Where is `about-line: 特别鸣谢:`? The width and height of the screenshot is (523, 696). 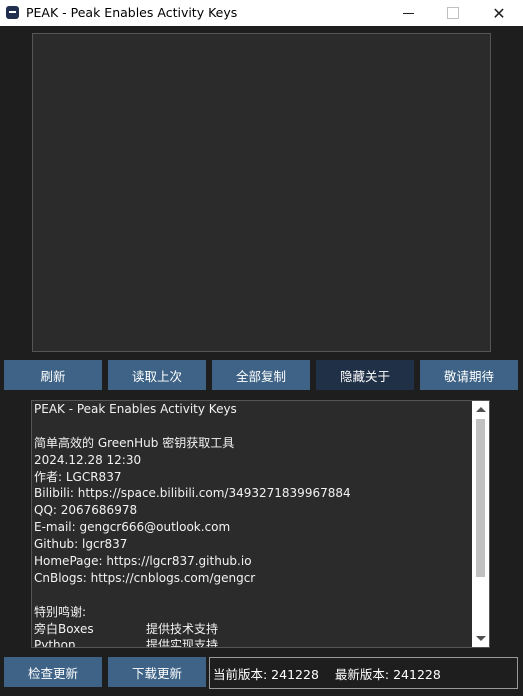
about-line: 特别鸣谢: is located at coordinates (60, 611).